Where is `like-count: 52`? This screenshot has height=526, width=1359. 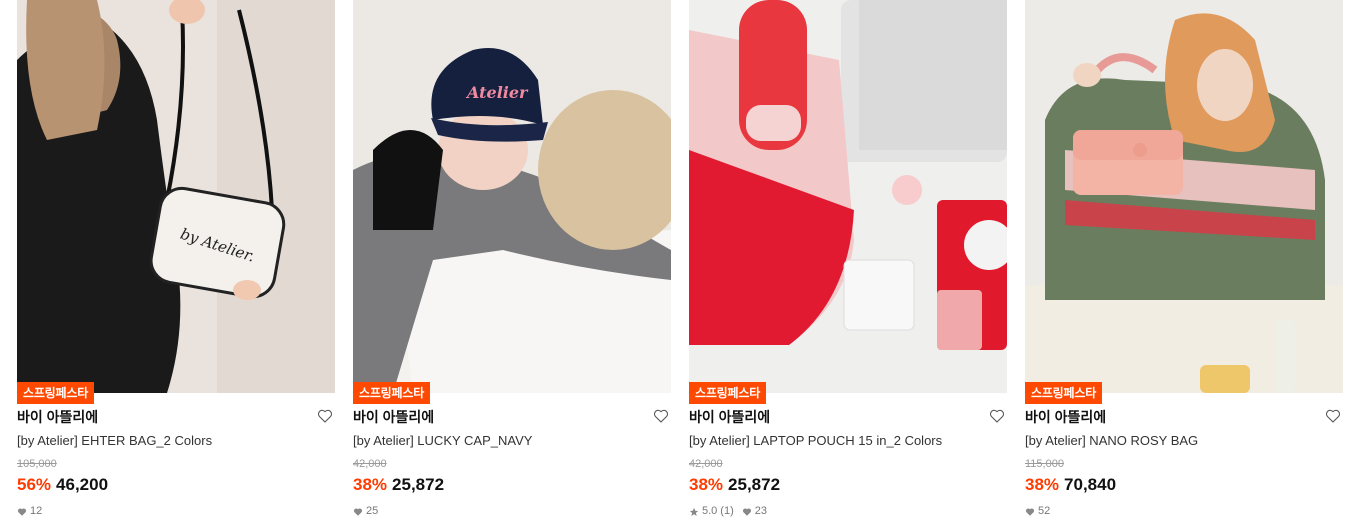
like-count: 52 is located at coordinates (1044, 511).